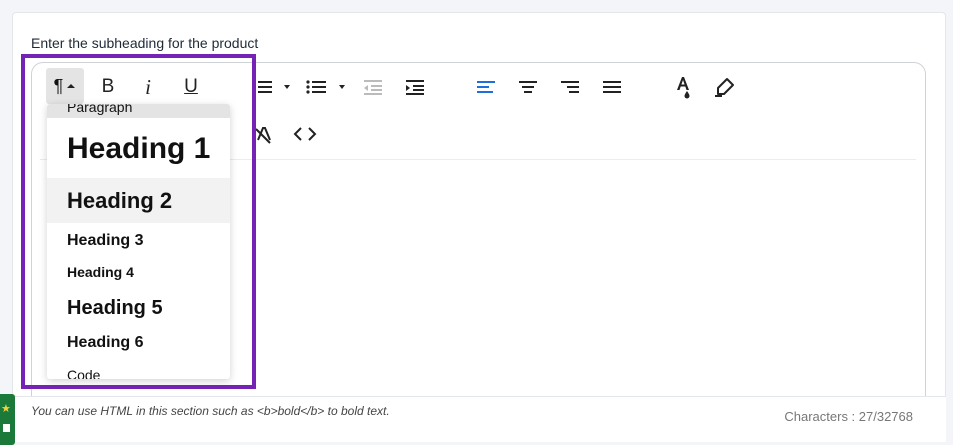  I want to click on align-center-button, so click(528, 87).